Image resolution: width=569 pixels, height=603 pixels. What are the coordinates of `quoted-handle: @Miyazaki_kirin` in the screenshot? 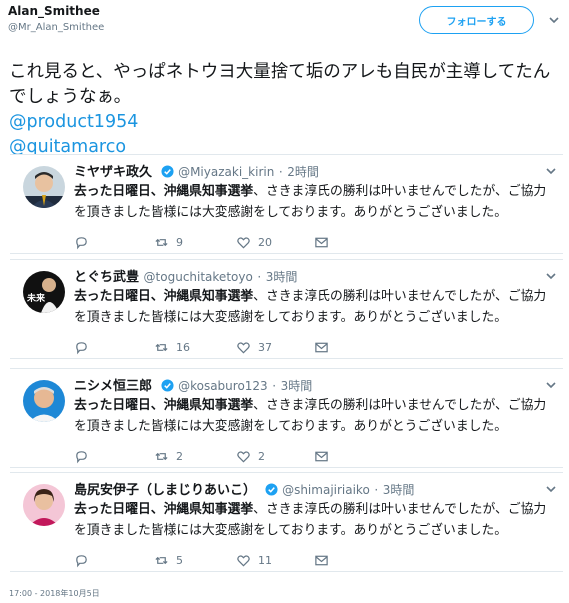 It's located at (226, 172).